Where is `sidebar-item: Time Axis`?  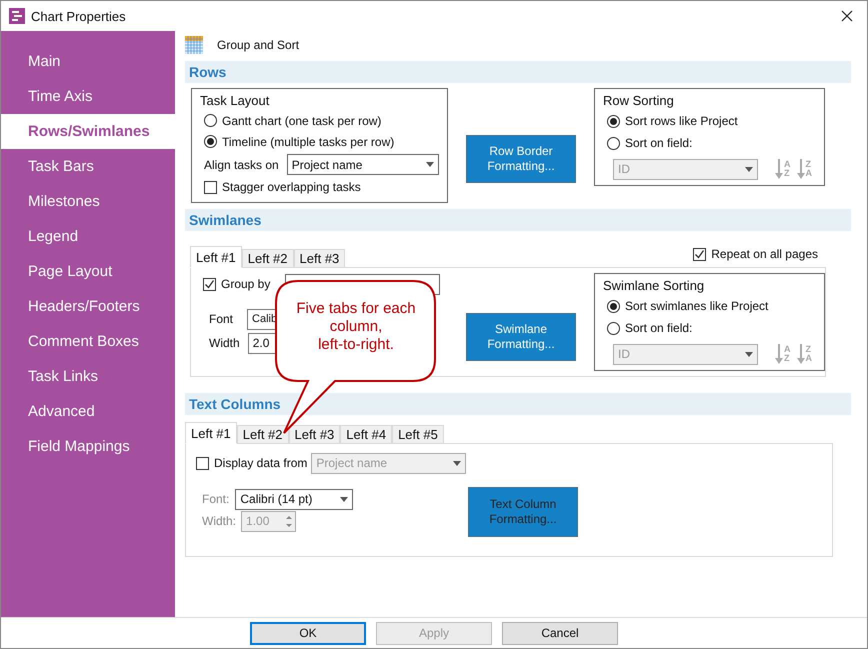
sidebar-item: Time Axis is located at coordinates (88, 96).